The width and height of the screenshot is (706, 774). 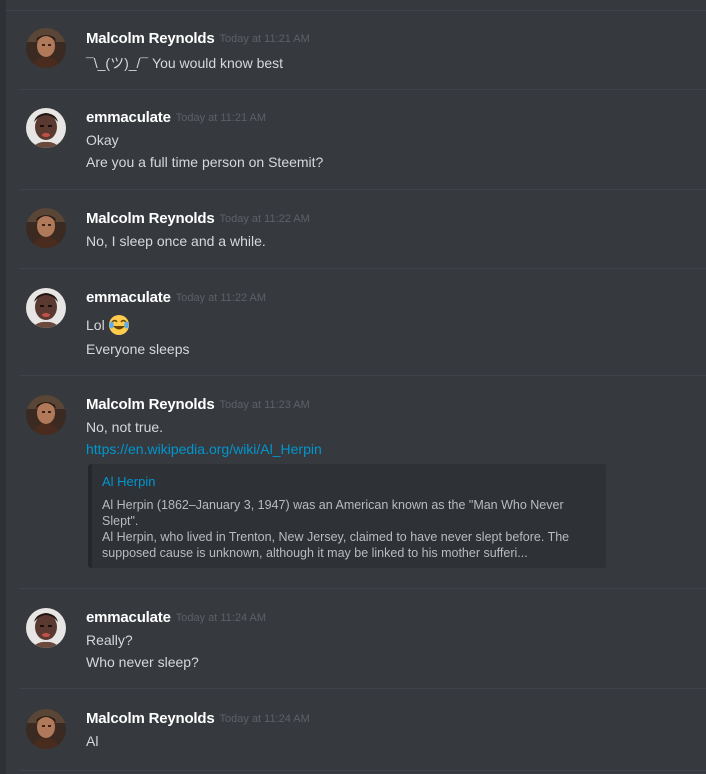 I want to click on message-header: emmaculate Today at 11:22 AM, so click(x=176, y=298).